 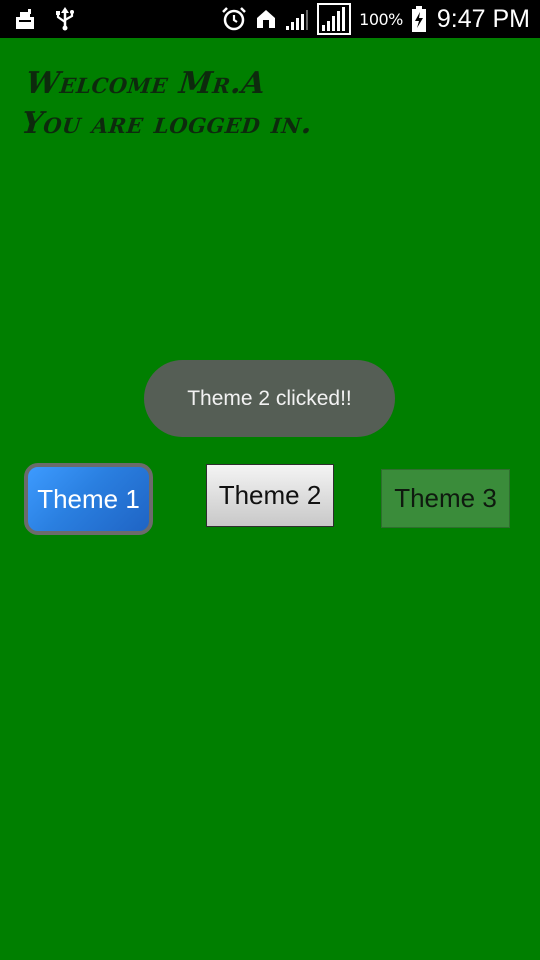 I want to click on toast-notification: Theme 2 clicked!!, so click(x=269, y=398).